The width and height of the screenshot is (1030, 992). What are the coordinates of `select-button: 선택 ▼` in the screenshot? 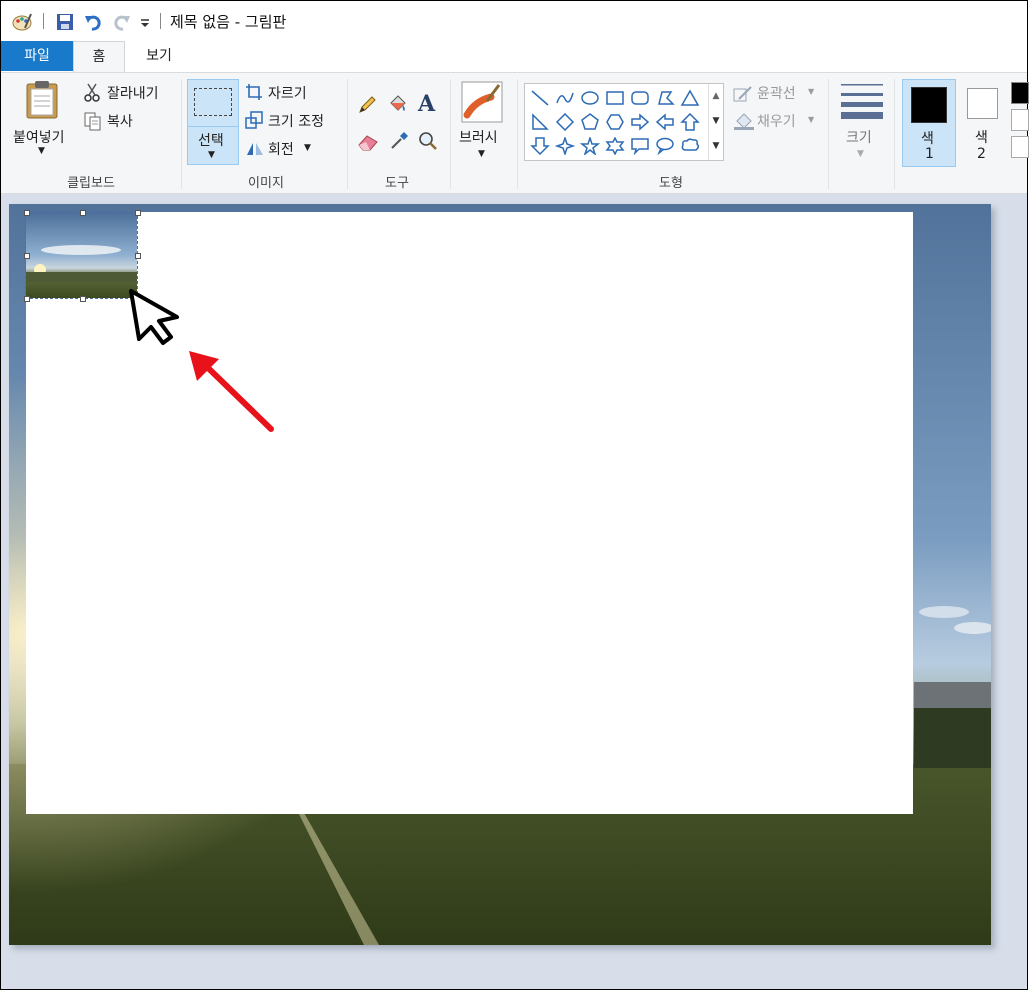 It's located at (213, 122).